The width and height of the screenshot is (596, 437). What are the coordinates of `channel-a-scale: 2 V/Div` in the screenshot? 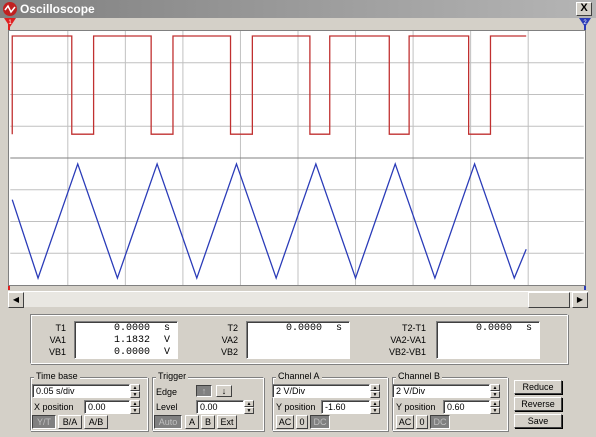 It's located at (321, 391).